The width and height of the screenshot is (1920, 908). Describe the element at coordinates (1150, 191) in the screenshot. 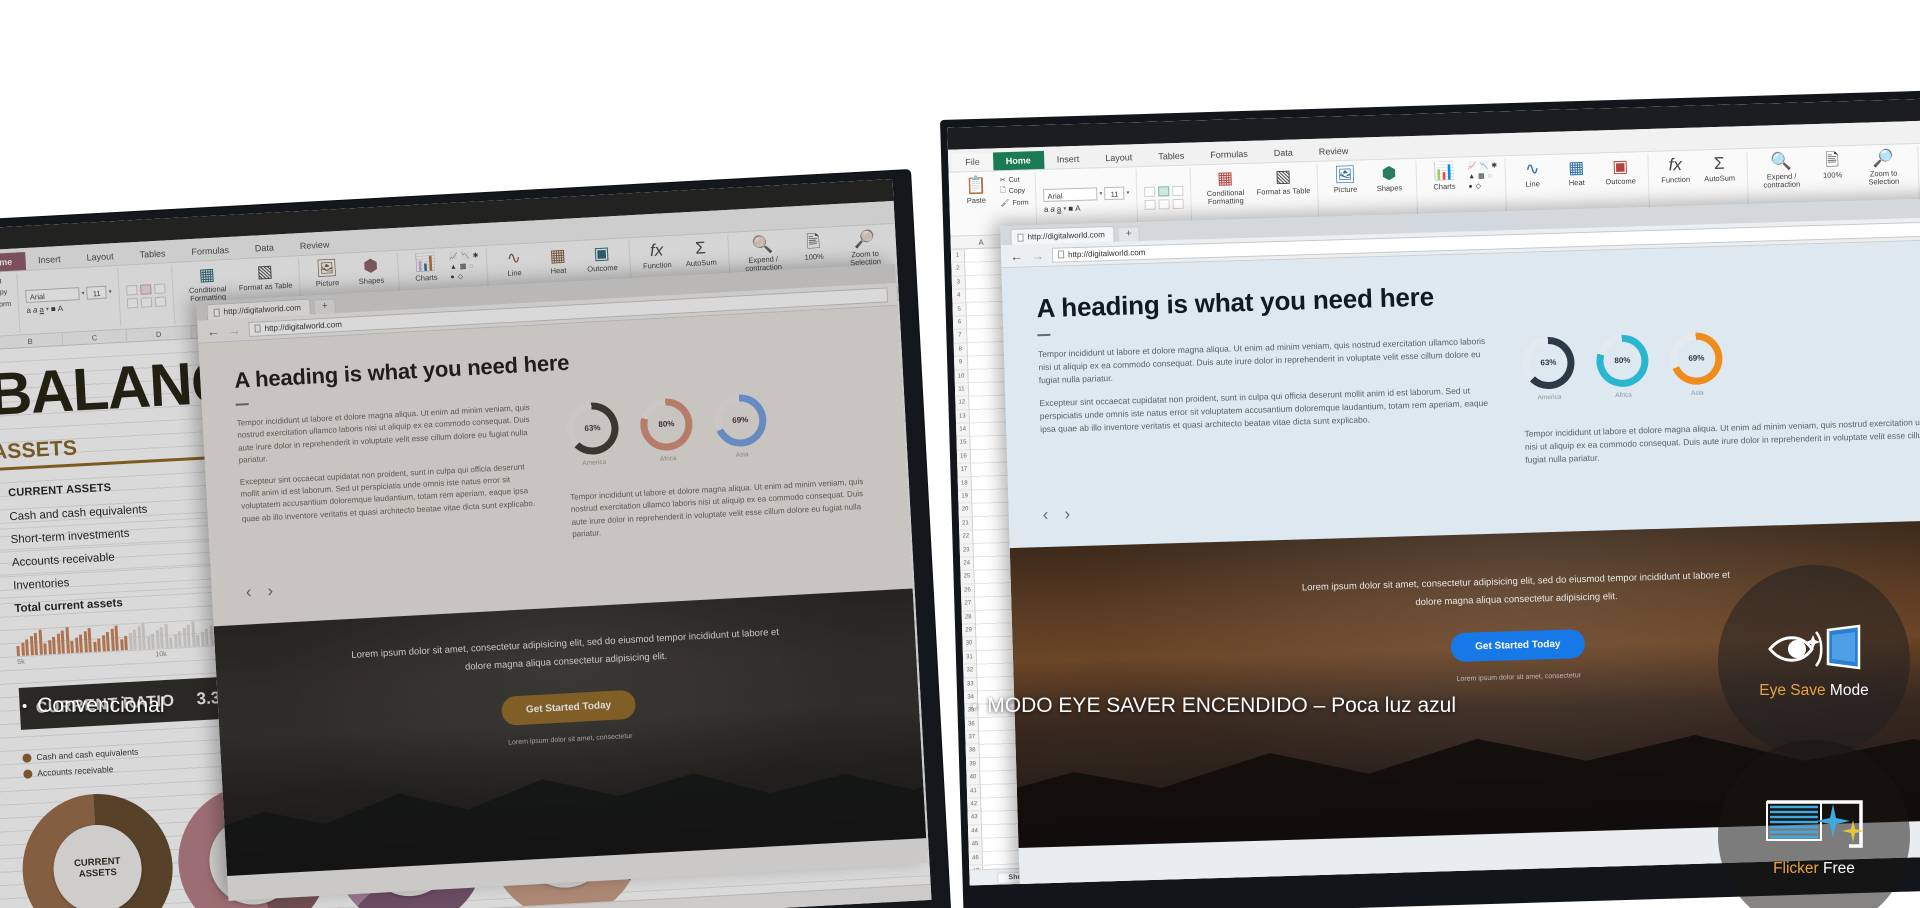

I see `align-left-button` at that location.